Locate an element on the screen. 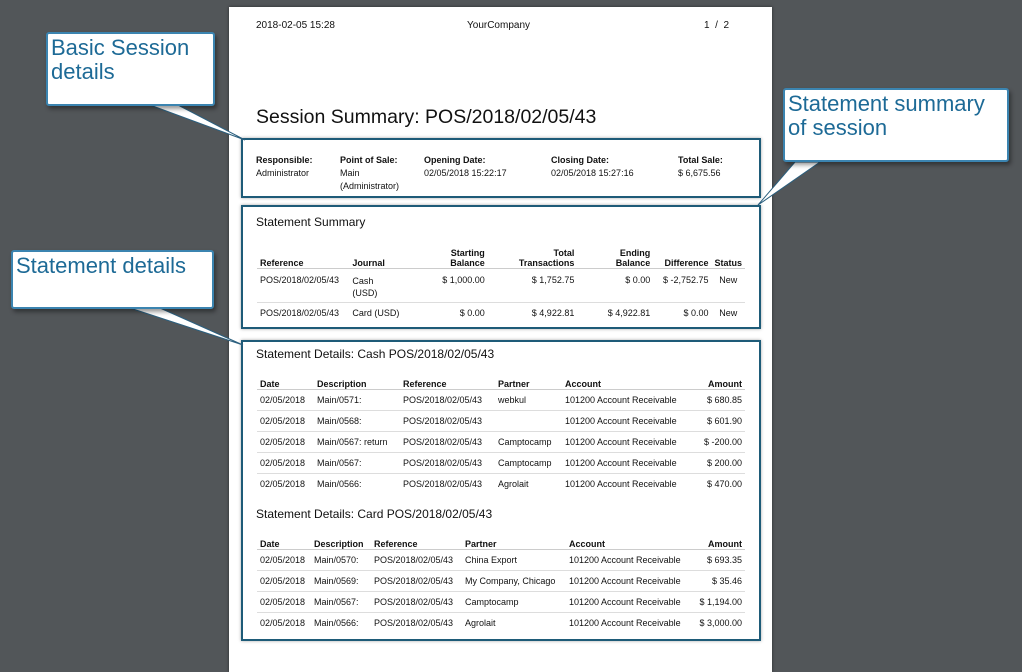 Image resolution: width=1022 pixels, height=672 pixels. details-callout-pointer is located at coordinates (186, 326).